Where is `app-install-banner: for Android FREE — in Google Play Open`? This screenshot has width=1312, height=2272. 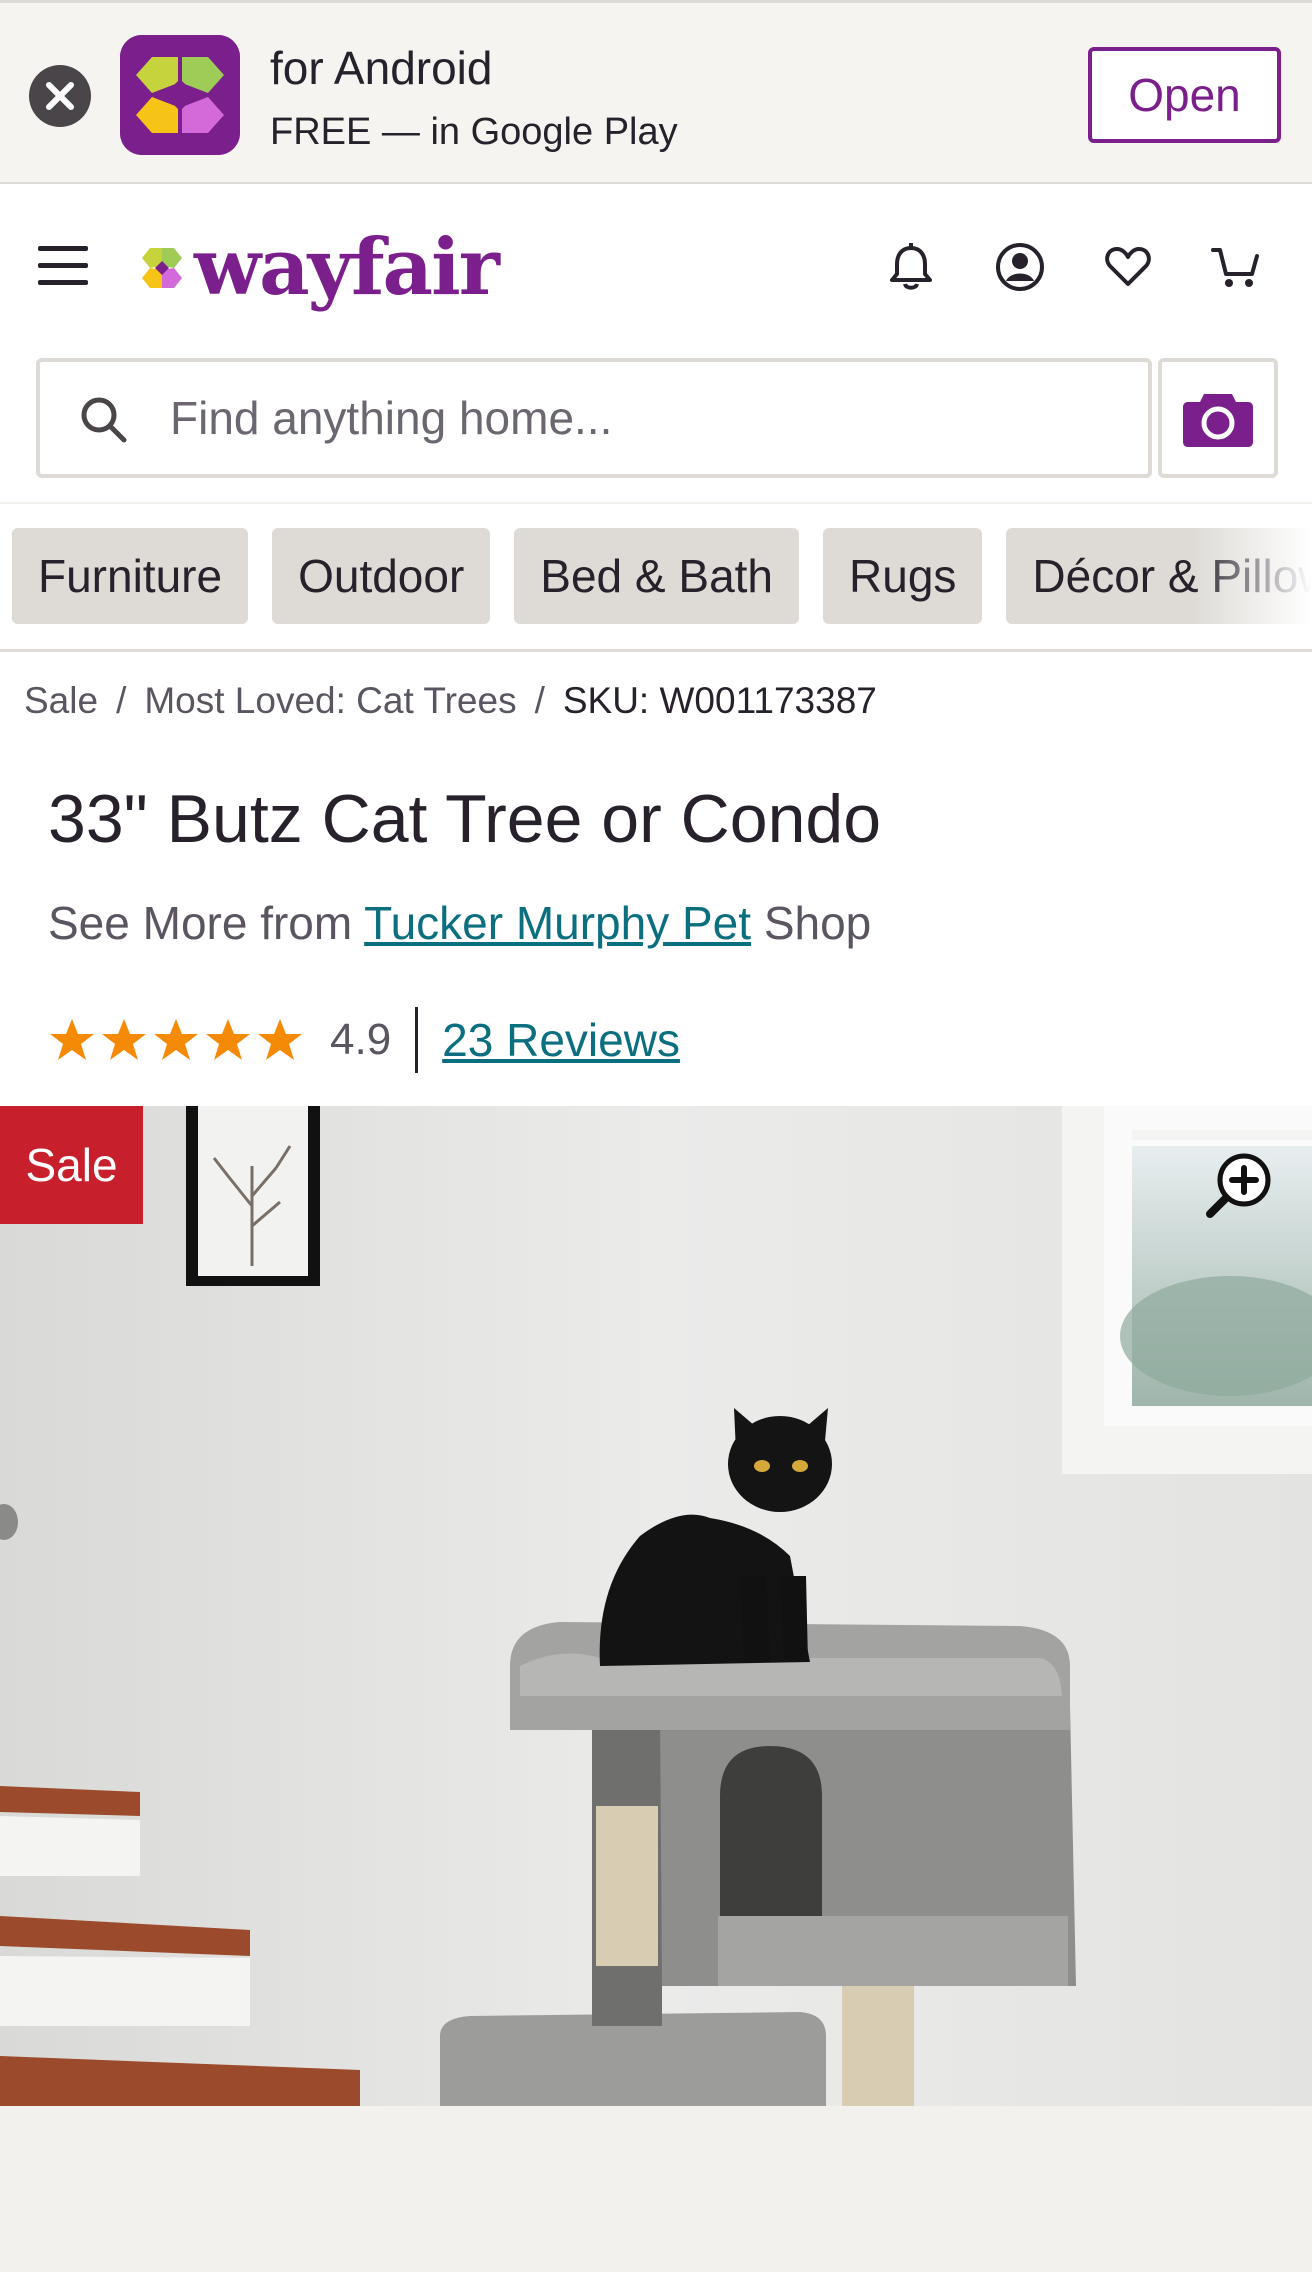
app-install-banner: for Android FREE — in Google Play Open is located at coordinates (656, 92).